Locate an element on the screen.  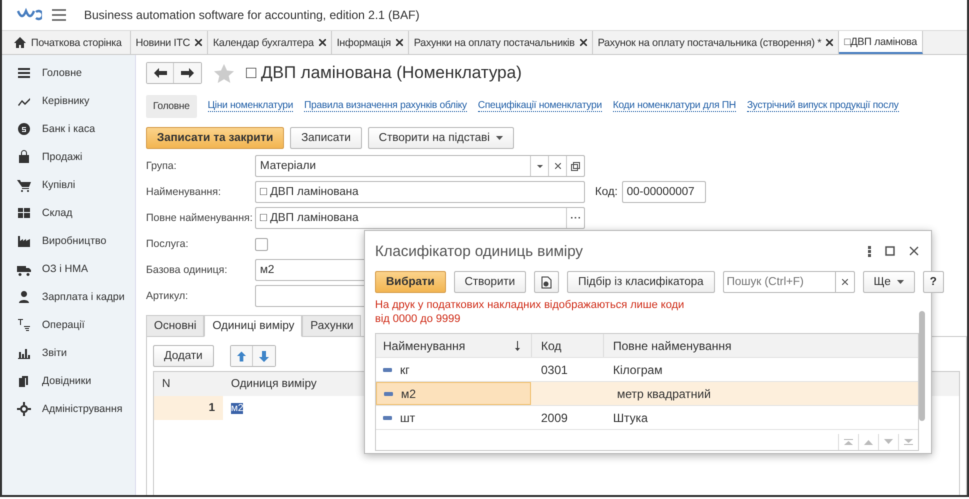
scrollbar is located at coordinates (922, 366).